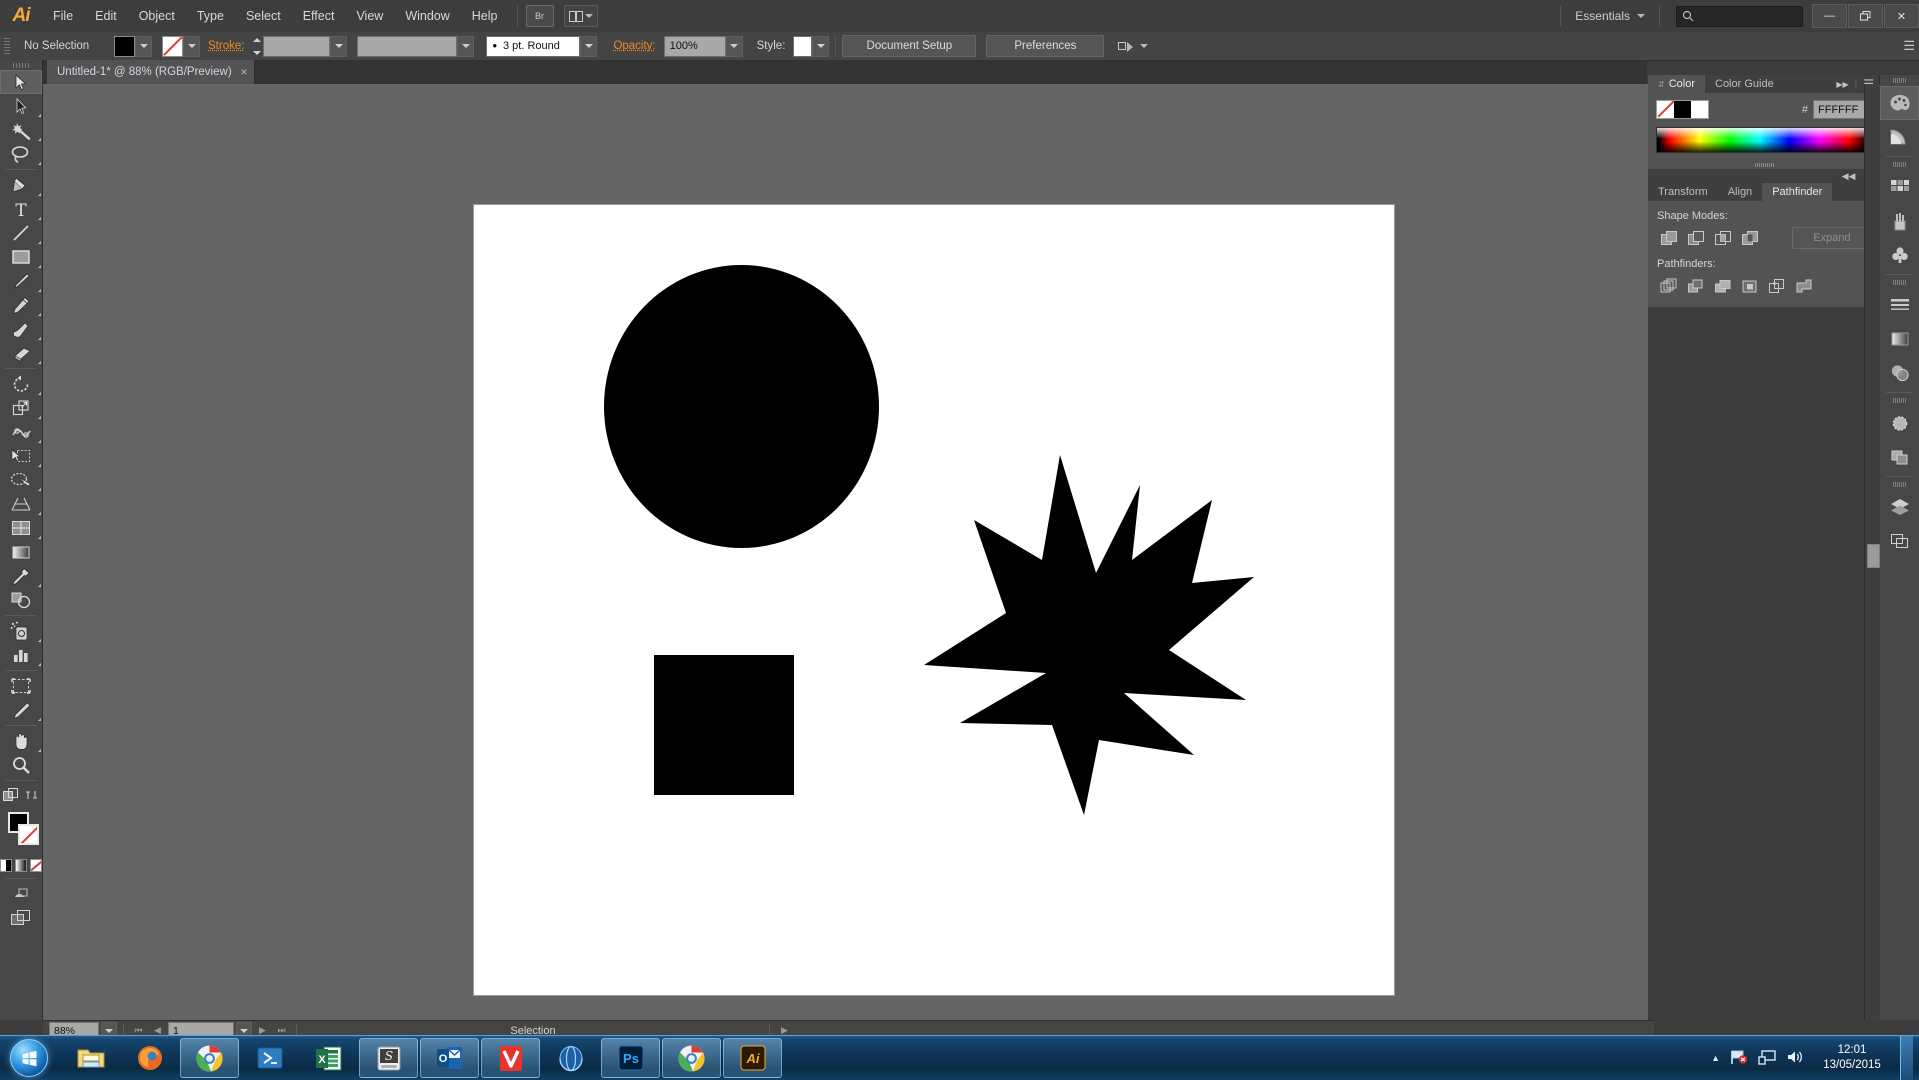 Image resolution: width=1919 pixels, height=1080 pixels. I want to click on menu-window: Window, so click(427, 16).